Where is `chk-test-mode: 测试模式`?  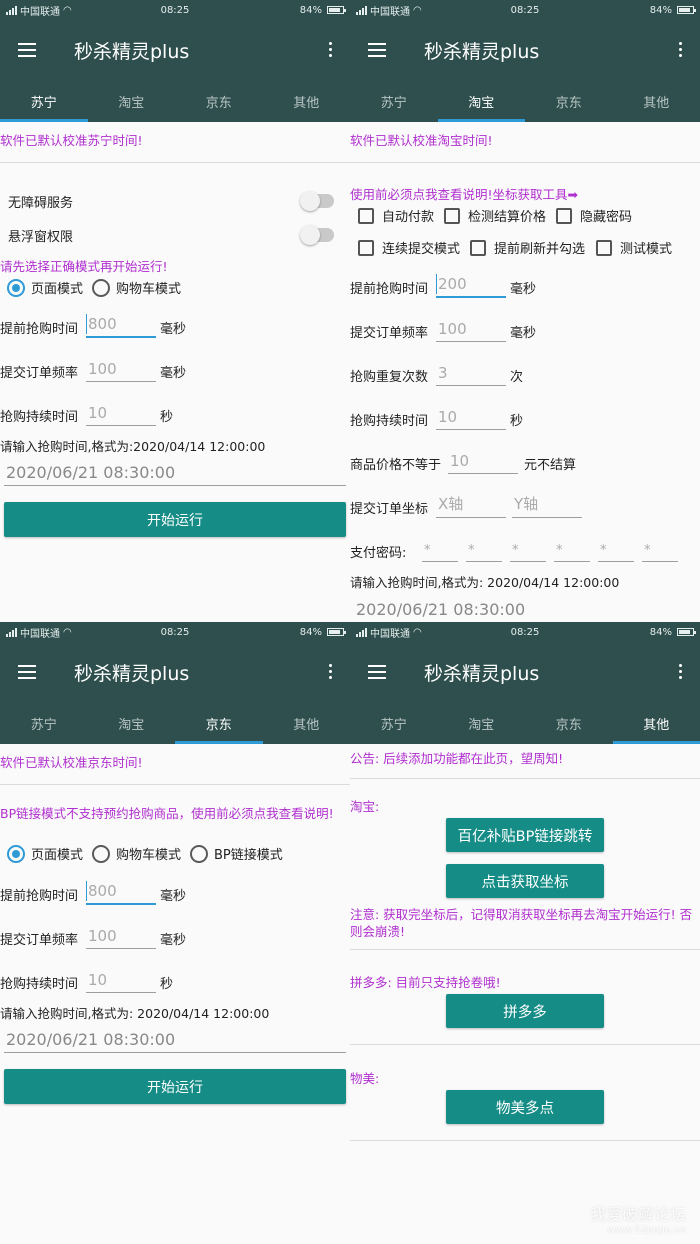 chk-test-mode: 测试模式 is located at coordinates (634, 247).